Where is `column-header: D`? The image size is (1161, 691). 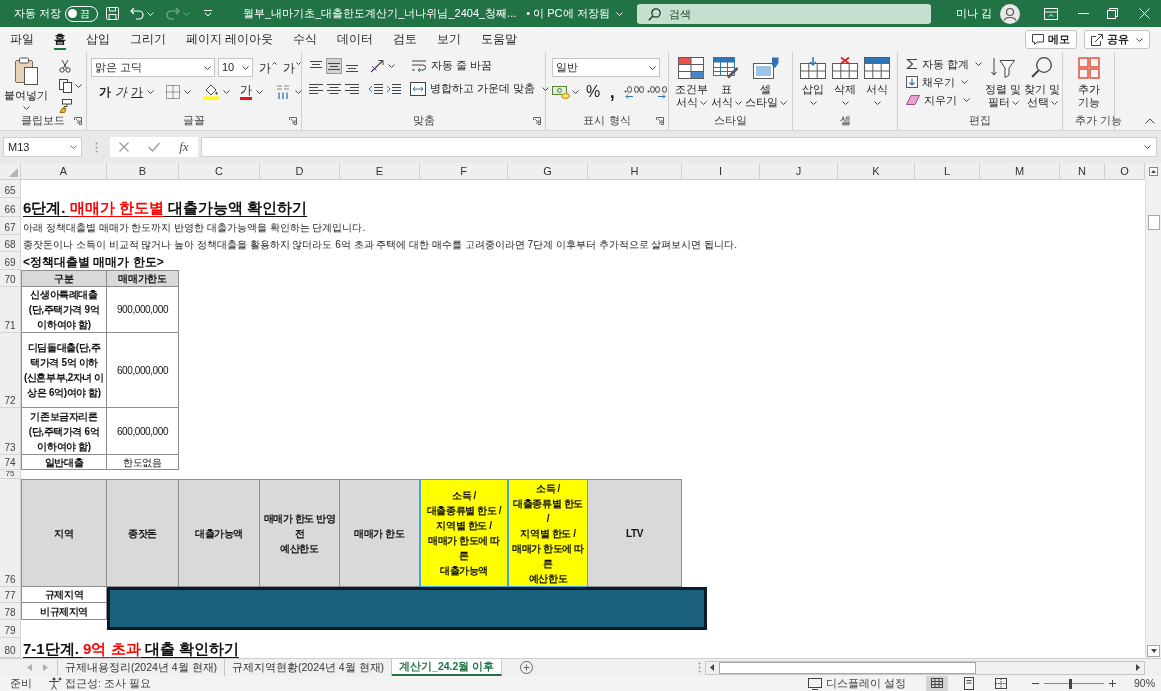
column-header: D is located at coordinates (300, 171).